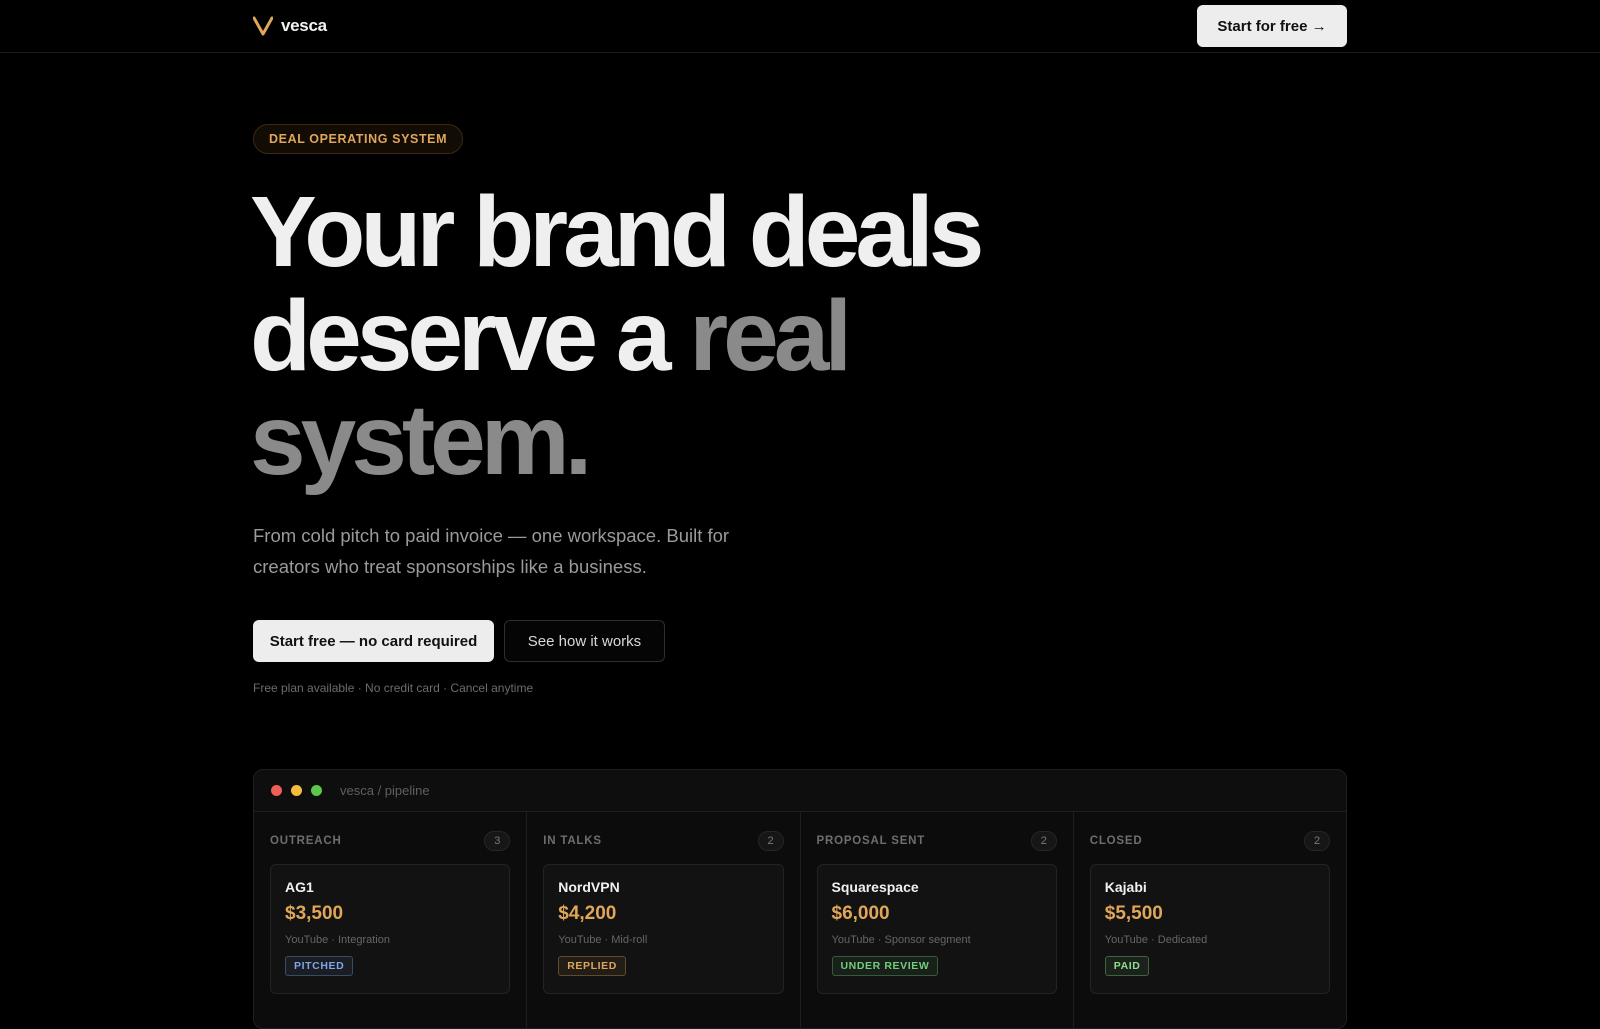 The width and height of the screenshot is (1600, 1029). I want to click on deal-brand: Kajabi, so click(1125, 887).